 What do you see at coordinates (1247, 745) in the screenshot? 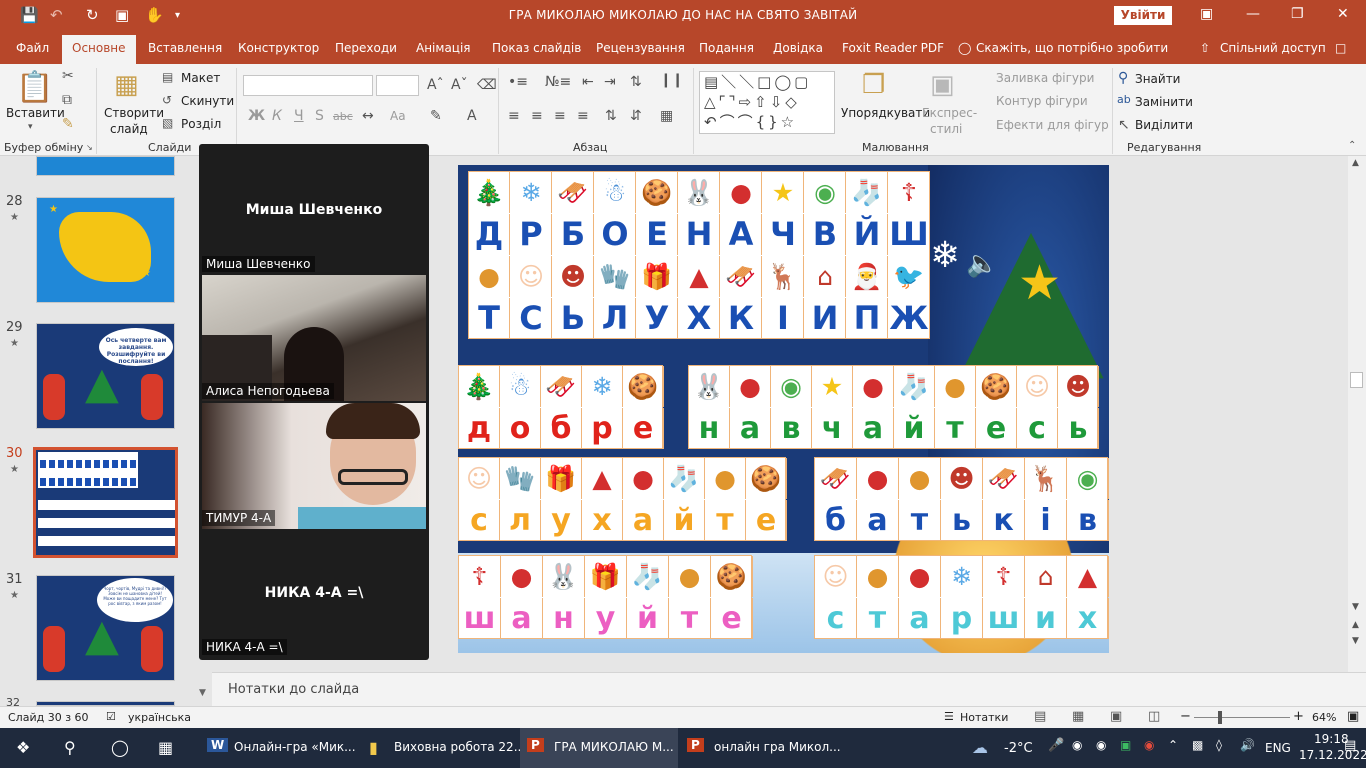
I see `volume-icon: 🔊` at bounding box center [1247, 745].